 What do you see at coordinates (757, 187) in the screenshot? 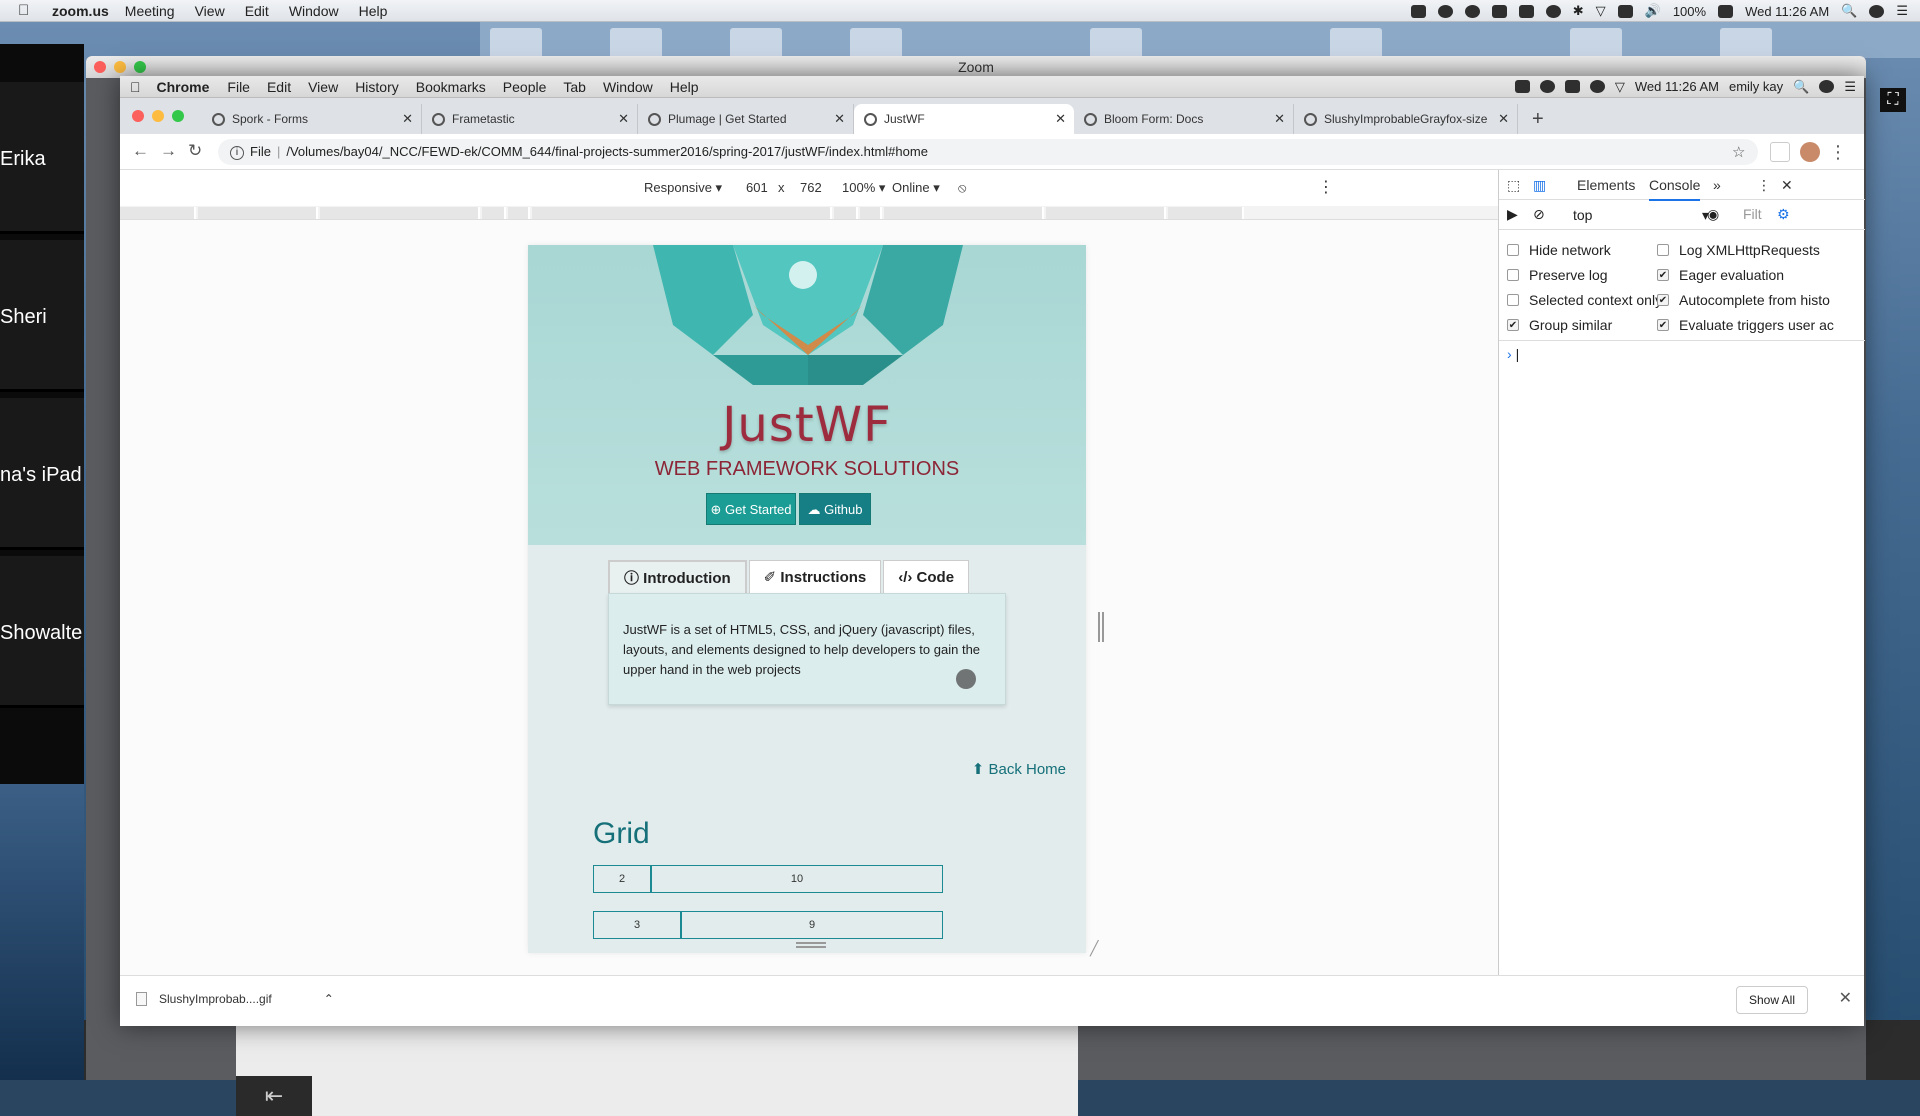
I see `viewport-width-input: 601` at bounding box center [757, 187].